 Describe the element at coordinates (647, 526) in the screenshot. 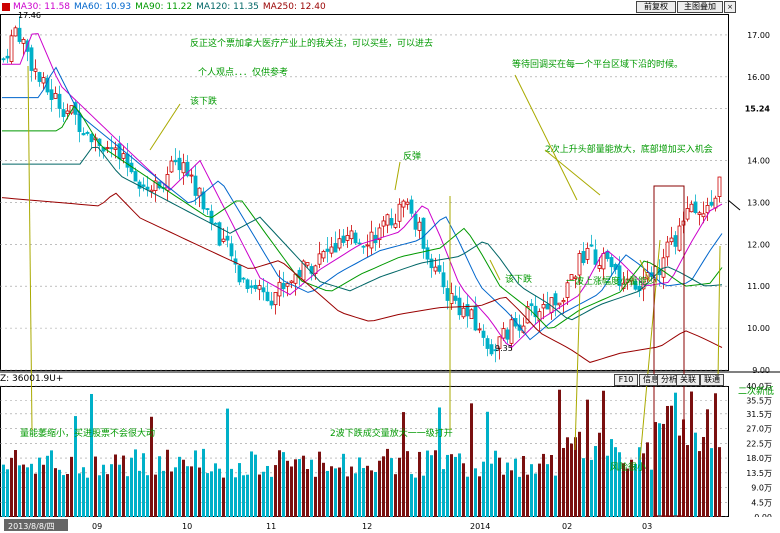

I see `x-tick-label: 03` at that location.